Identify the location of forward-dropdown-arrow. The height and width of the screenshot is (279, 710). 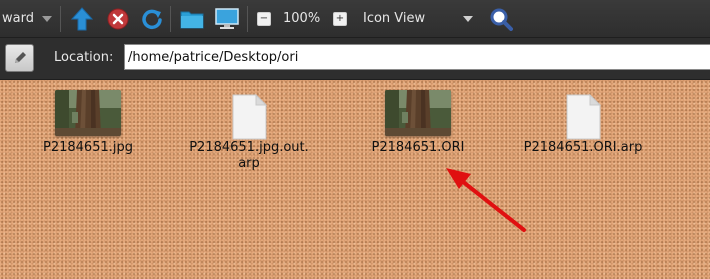
(47, 18).